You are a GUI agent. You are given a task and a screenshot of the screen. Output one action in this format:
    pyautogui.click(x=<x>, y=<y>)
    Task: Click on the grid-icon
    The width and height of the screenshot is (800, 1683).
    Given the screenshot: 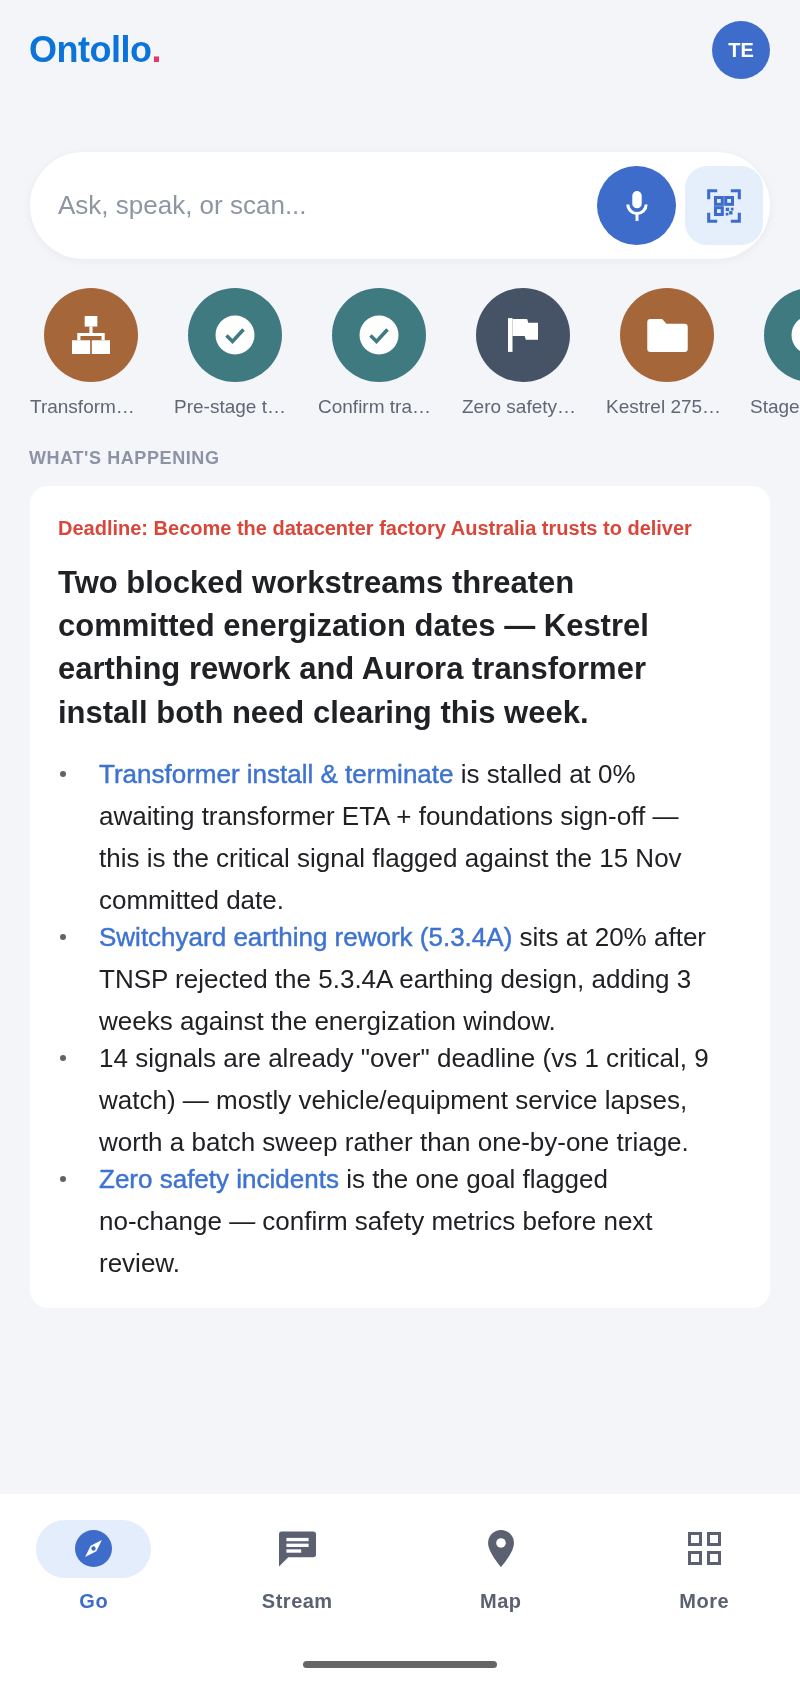 What is the action you would take?
    pyautogui.click(x=704, y=1548)
    